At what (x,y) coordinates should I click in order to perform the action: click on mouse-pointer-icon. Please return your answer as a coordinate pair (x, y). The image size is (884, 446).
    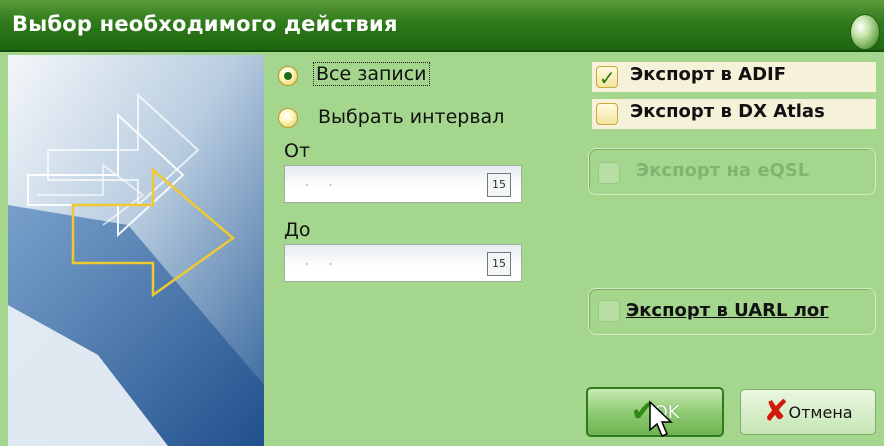
    Looking at the image, I should click on (661, 418).